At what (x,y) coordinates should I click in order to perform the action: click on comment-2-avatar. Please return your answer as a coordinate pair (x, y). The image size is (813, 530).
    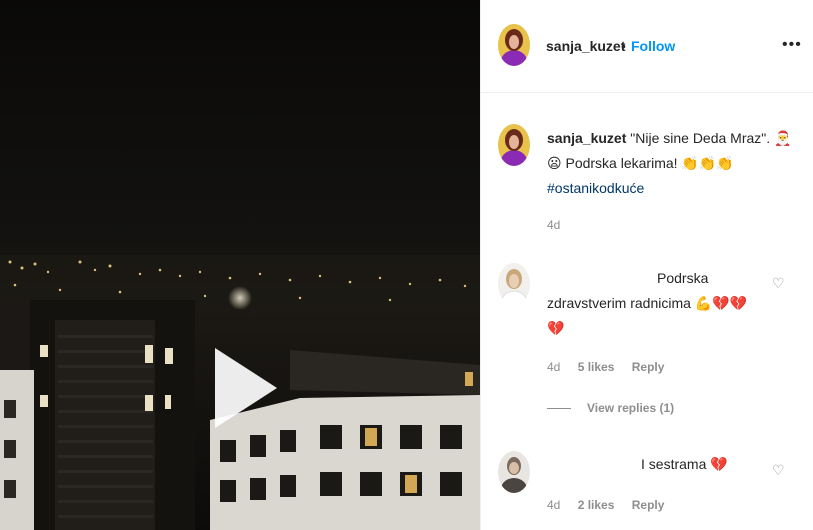
    Looking at the image, I should click on (514, 472).